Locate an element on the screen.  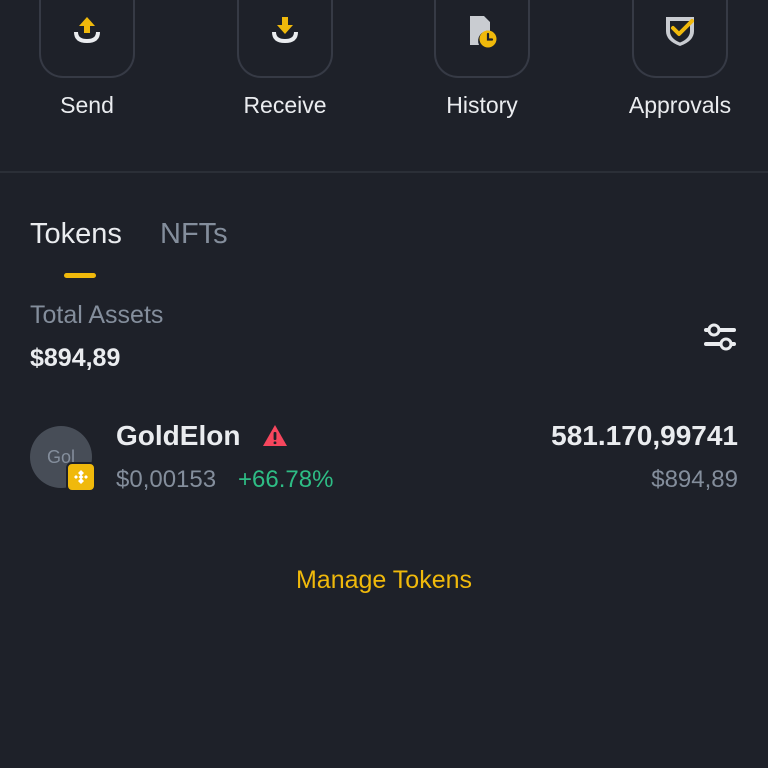
send-label: Send is located at coordinates (87, 105).